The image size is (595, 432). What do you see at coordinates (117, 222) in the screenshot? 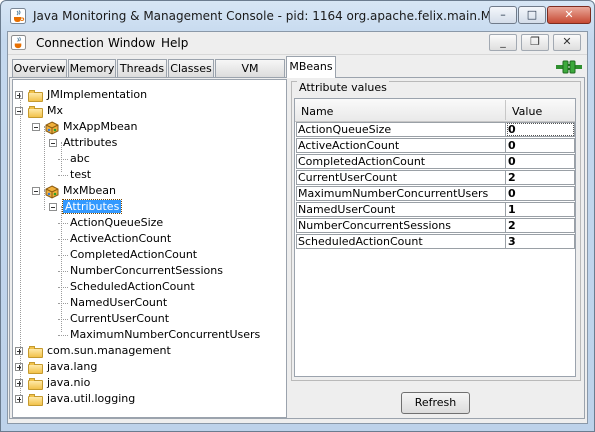
I see `tree-node-label: ActionQueueSize` at bounding box center [117, 222].